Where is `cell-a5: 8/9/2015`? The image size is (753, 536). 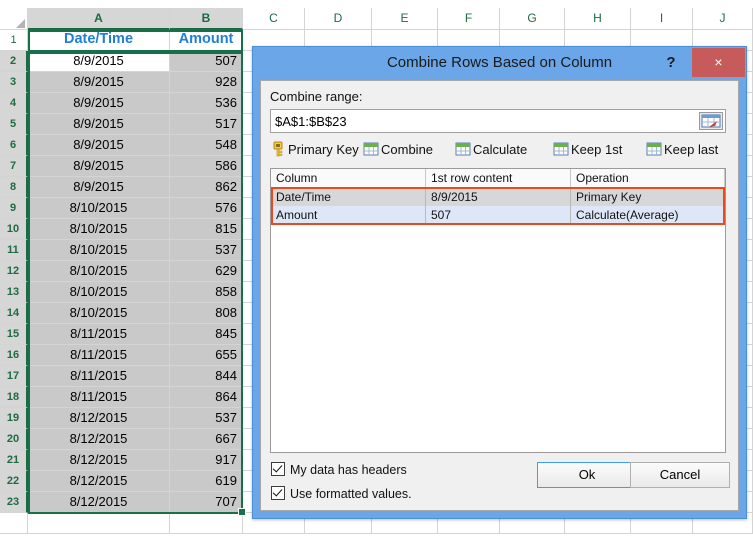 cell-a5: 8/9/2015 is located at coordinates (99, 124).